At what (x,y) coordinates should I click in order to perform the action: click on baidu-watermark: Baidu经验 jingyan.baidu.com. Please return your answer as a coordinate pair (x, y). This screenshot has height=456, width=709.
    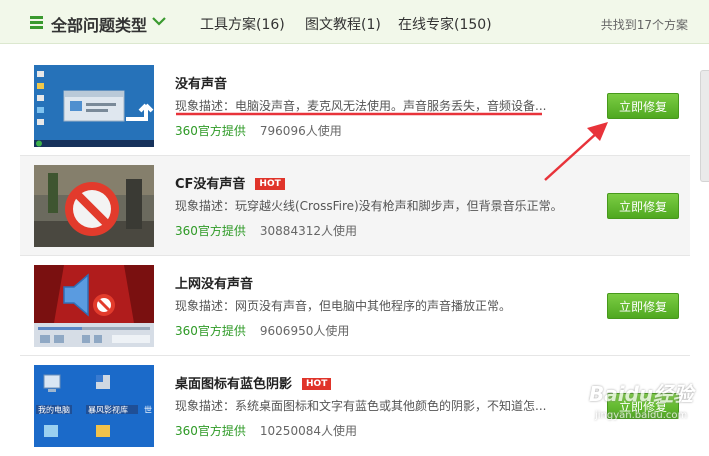
    Looking at the image, I should click on (620, 402).